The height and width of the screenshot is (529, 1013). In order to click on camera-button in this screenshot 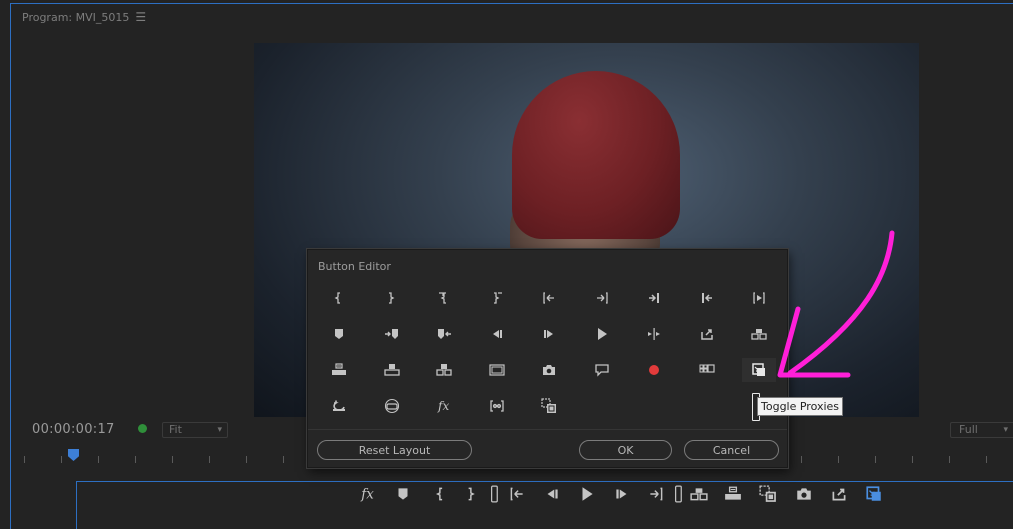, I will do `click(549, 370)`.